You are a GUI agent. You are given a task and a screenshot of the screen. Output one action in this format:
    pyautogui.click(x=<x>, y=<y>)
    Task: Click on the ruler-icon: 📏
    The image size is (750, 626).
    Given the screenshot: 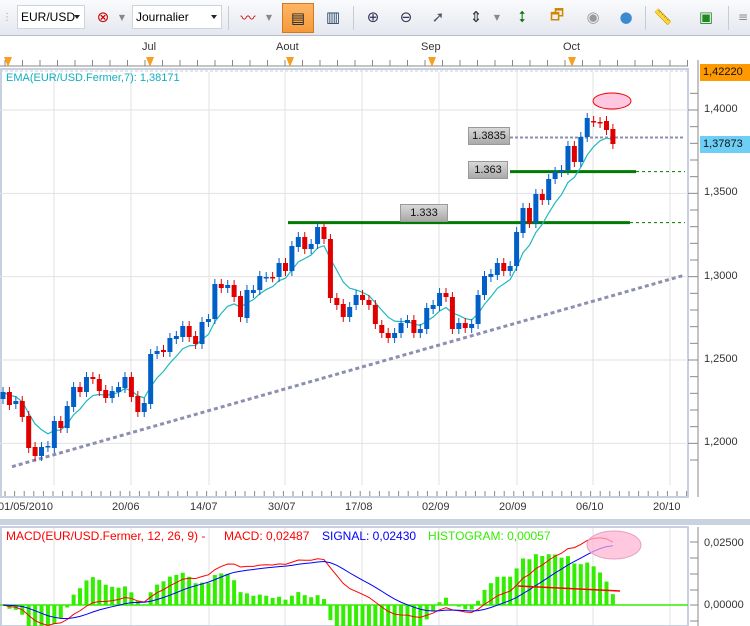 What is the action you would take?
    pyautogui.click(x=663, y=17)
    